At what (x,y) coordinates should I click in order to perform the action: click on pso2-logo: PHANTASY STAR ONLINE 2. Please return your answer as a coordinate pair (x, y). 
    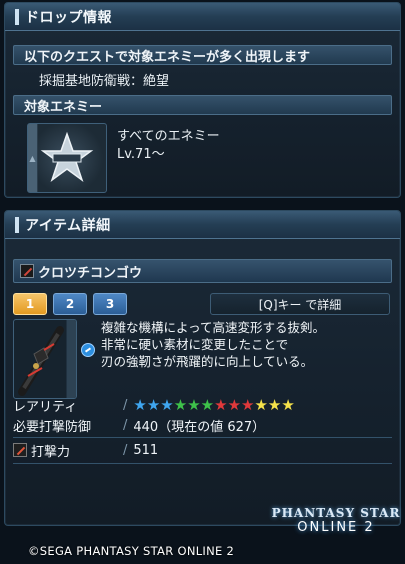
    Looking at the image, I should click on (336, 526).